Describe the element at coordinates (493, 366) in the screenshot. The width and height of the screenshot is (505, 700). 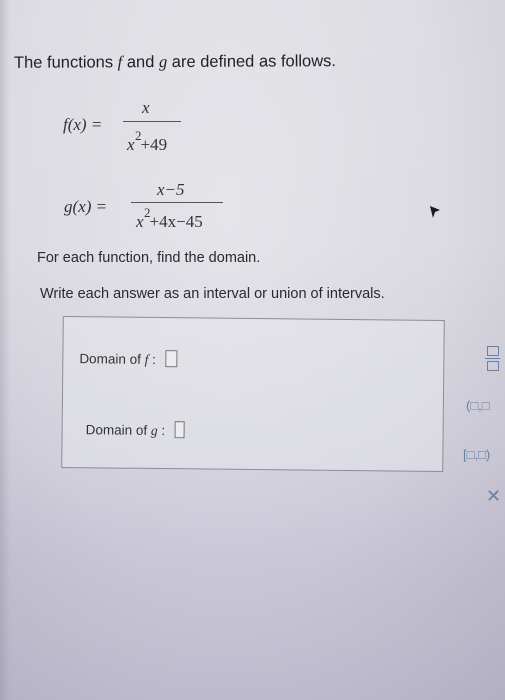
I see `fraction-denominator-box` at that location.